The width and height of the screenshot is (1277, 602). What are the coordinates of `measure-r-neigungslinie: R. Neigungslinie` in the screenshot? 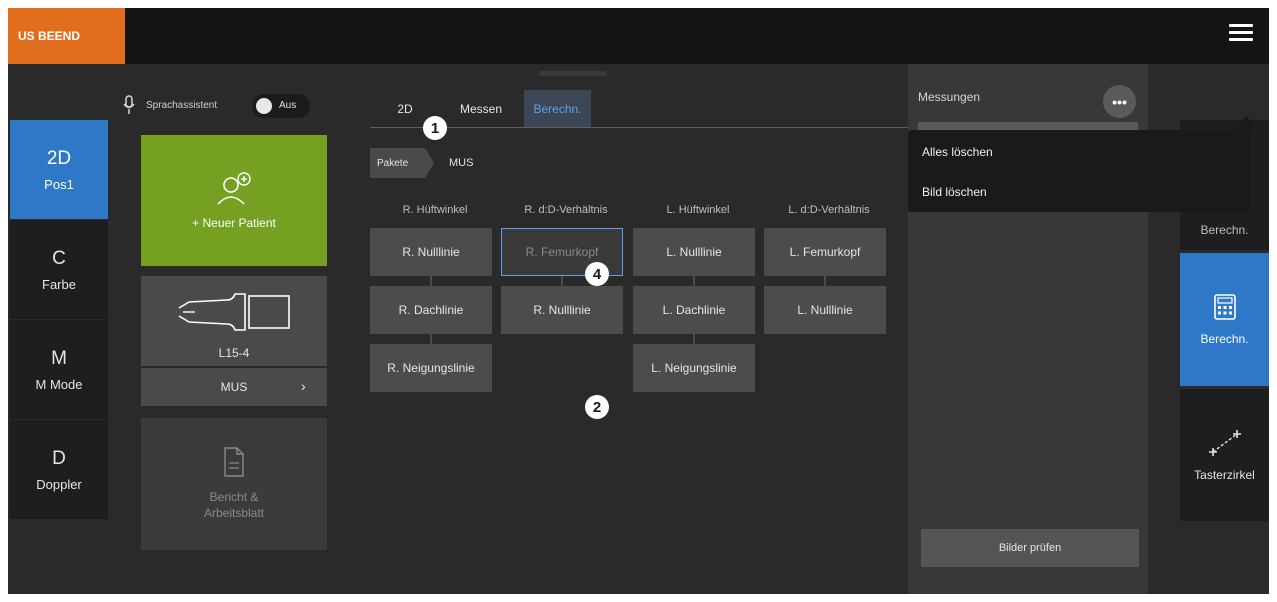 It's located at (431, 368).